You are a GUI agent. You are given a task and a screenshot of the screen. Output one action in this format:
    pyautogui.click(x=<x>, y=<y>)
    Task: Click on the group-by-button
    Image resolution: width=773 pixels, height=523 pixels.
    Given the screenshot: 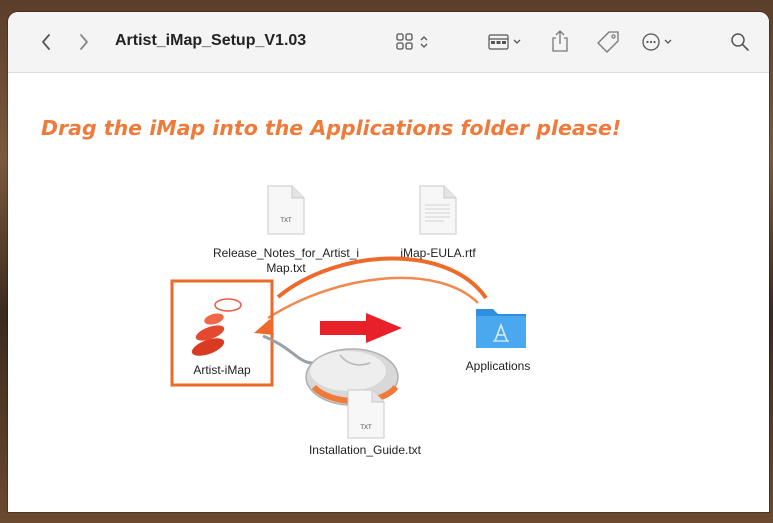 What is the action you would take?
    pyautogui.click(x=508, y=42)
    